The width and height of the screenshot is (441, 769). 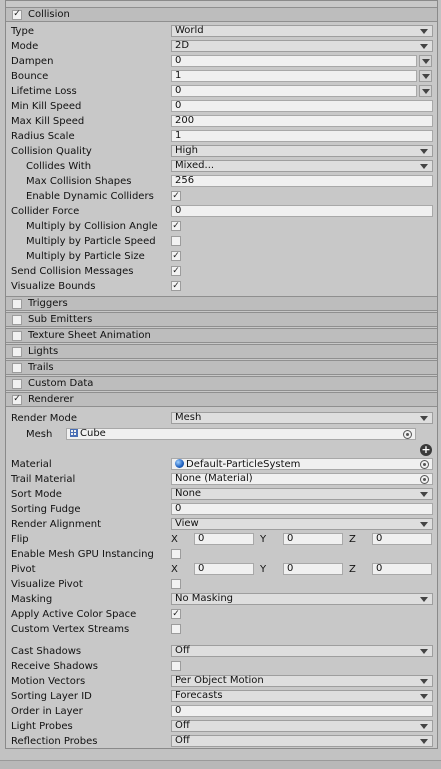 What do you see at coordinates (313, 539) in the screenshot?
I see `flip-y-field: 0` at bounding box center [313, 539].